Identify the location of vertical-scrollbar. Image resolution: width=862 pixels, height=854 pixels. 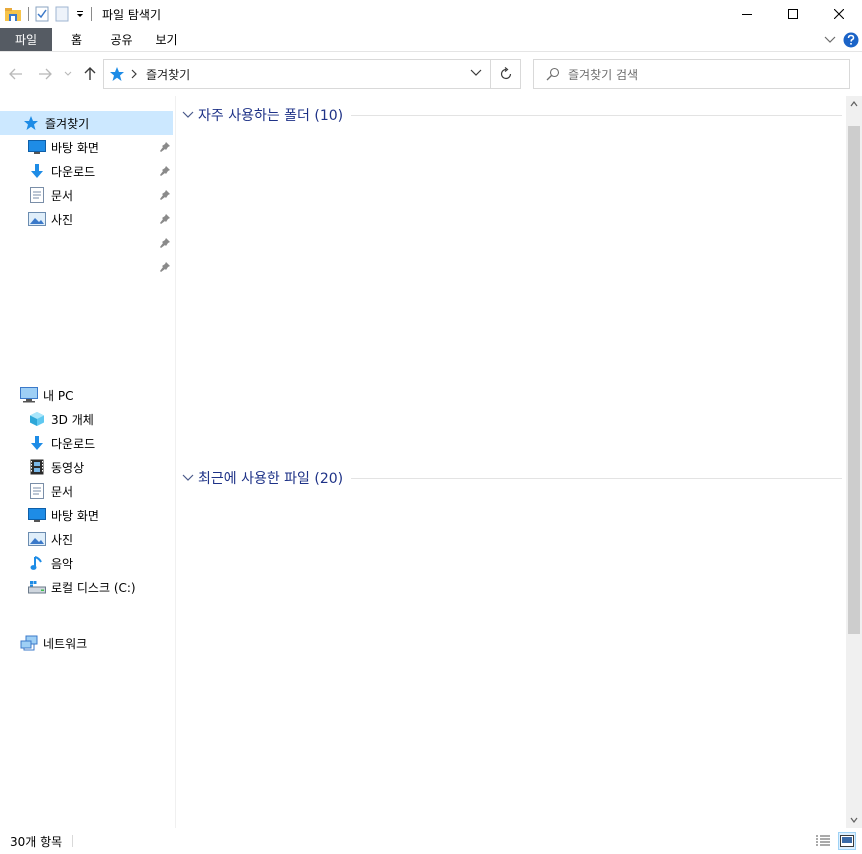
(854, 462).